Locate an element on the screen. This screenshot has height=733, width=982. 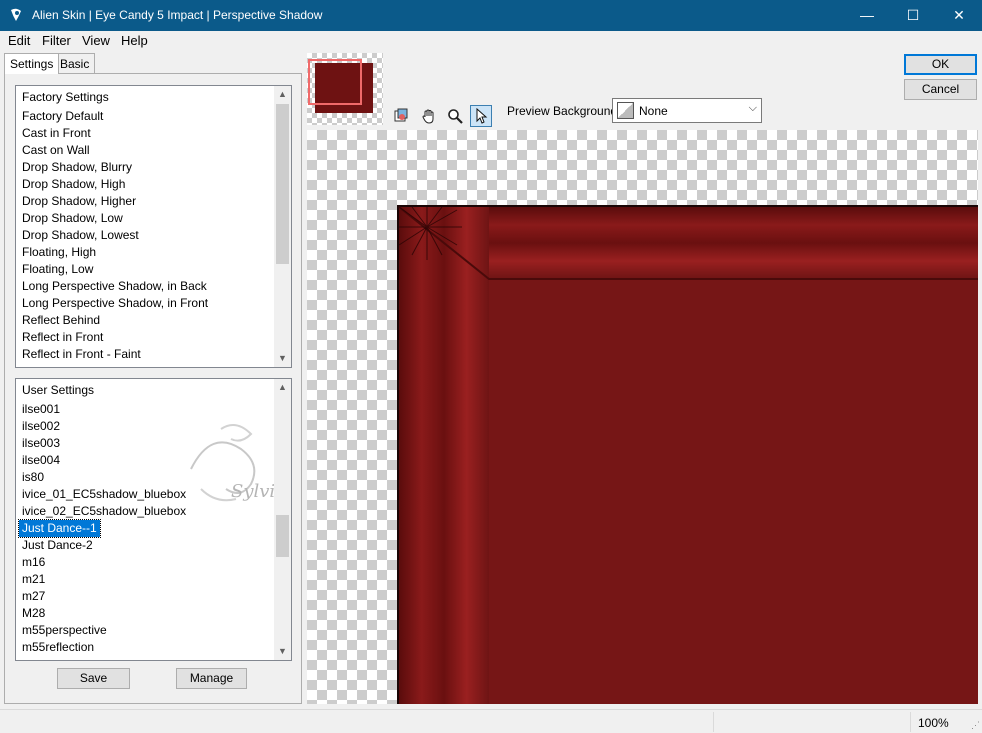
user-setting-item: Just Dance--1 is located at coordinates (59, 528).